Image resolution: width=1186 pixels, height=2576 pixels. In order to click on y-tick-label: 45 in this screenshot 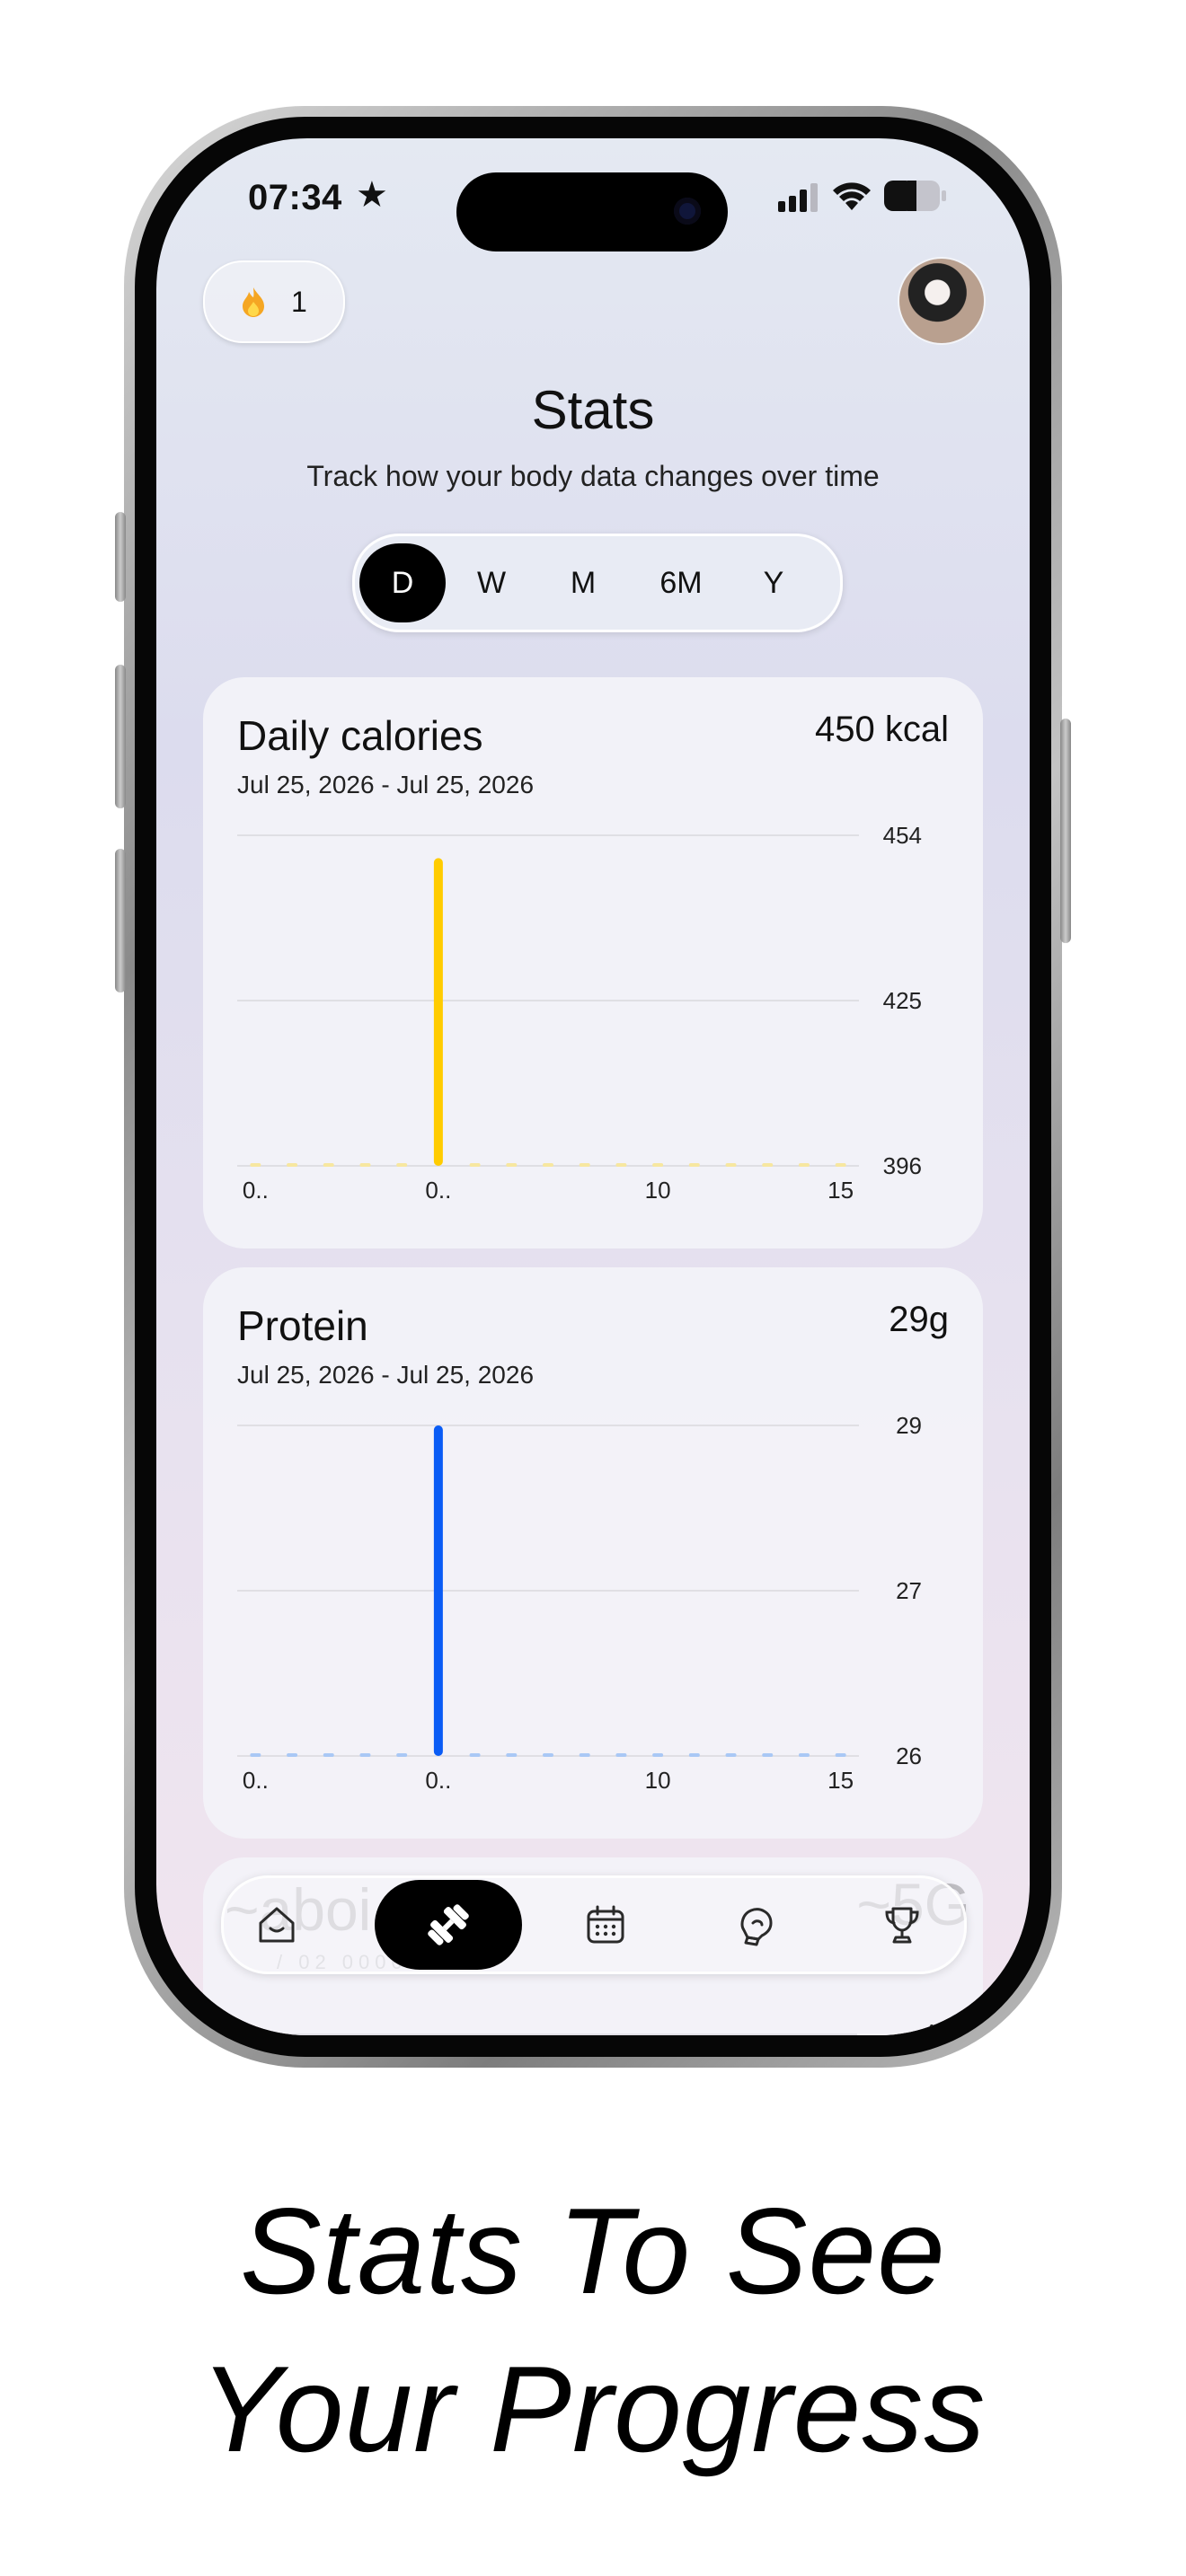, I will do `click(936, 2027)`.